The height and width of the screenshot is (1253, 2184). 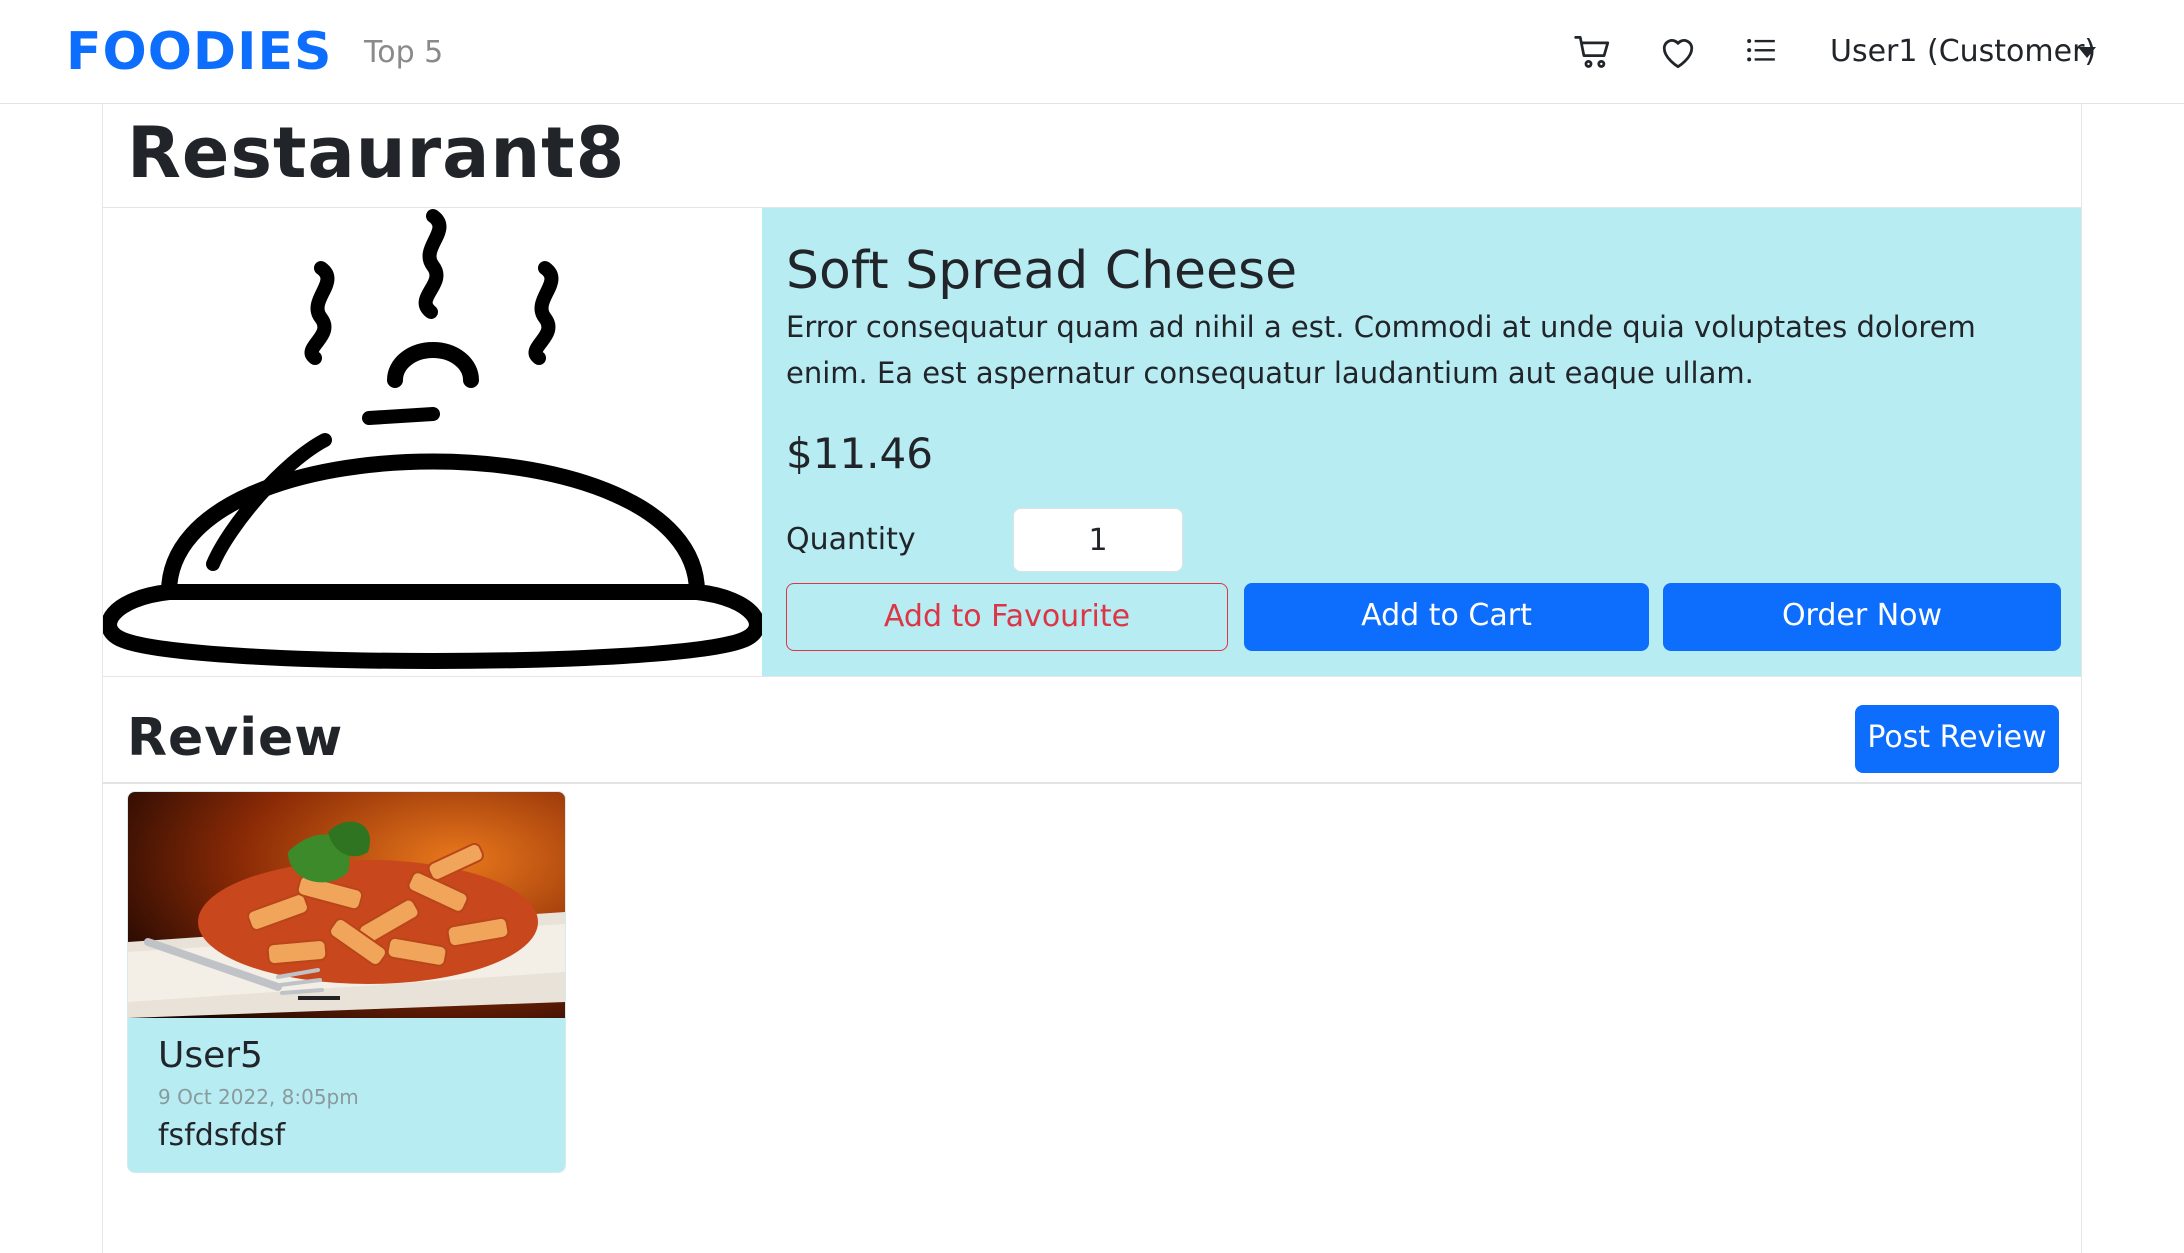 I want to click on heart-icon, so click(x=1678, y=52).